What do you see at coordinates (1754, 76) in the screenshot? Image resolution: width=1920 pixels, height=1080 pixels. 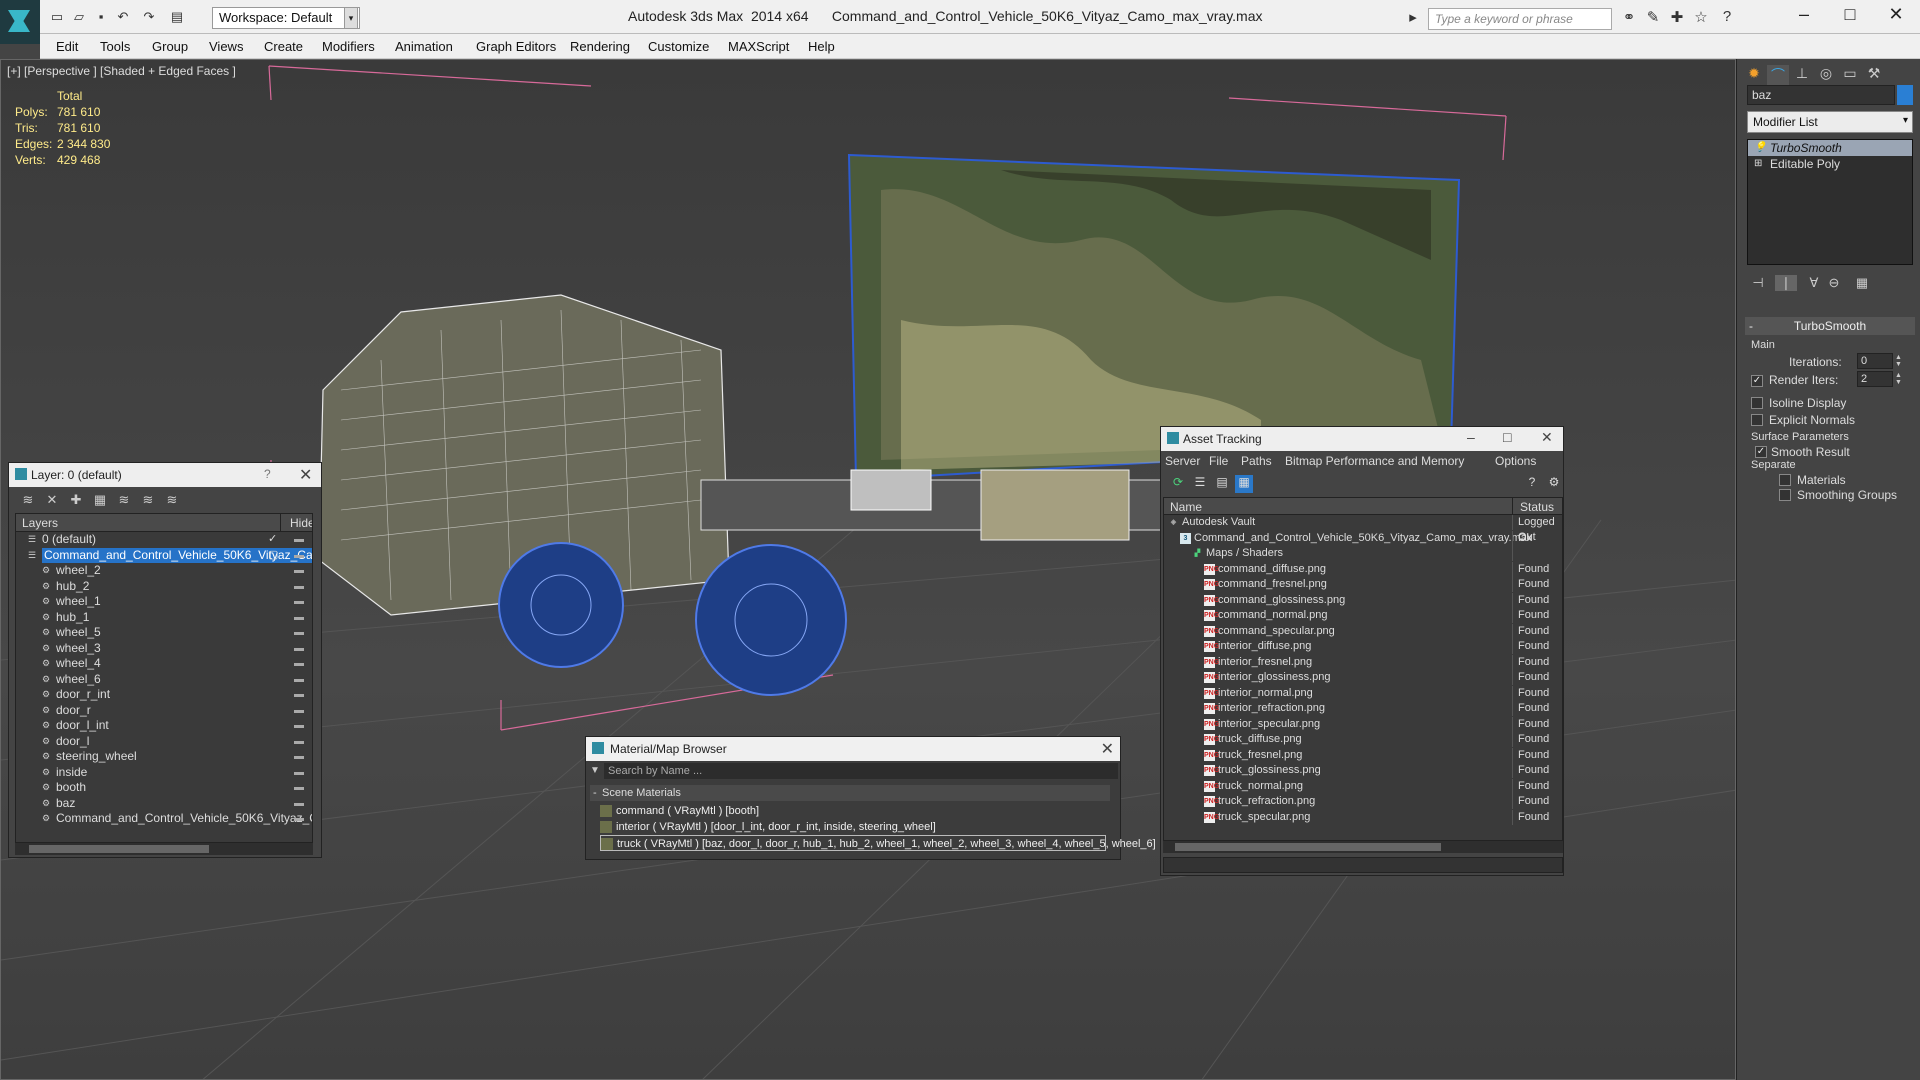 I see `create-tab-icon: ✹` at bounding box center [1754, 76].